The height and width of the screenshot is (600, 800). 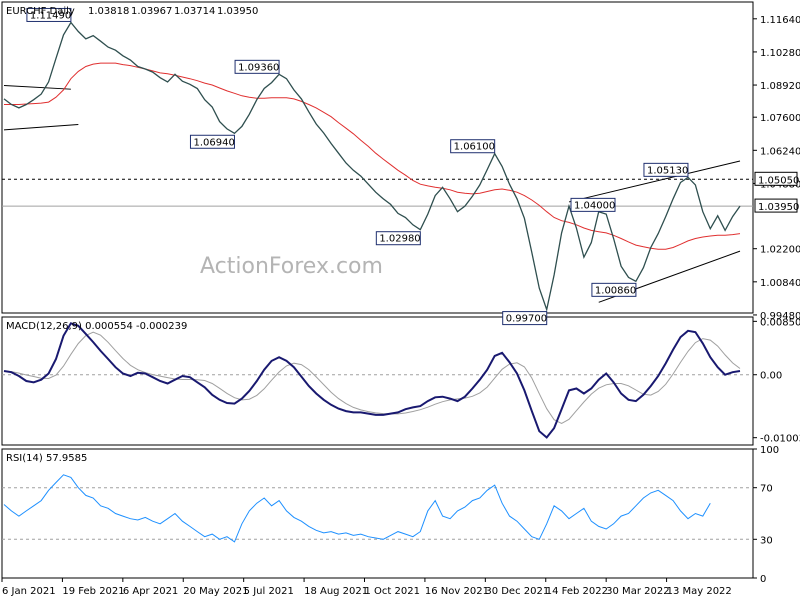 What do you see at coordinates (150, 591) in the screenshot?
I see `x-axis-tick-label: 6 Apr 2021` at bounding box center [150, 591].